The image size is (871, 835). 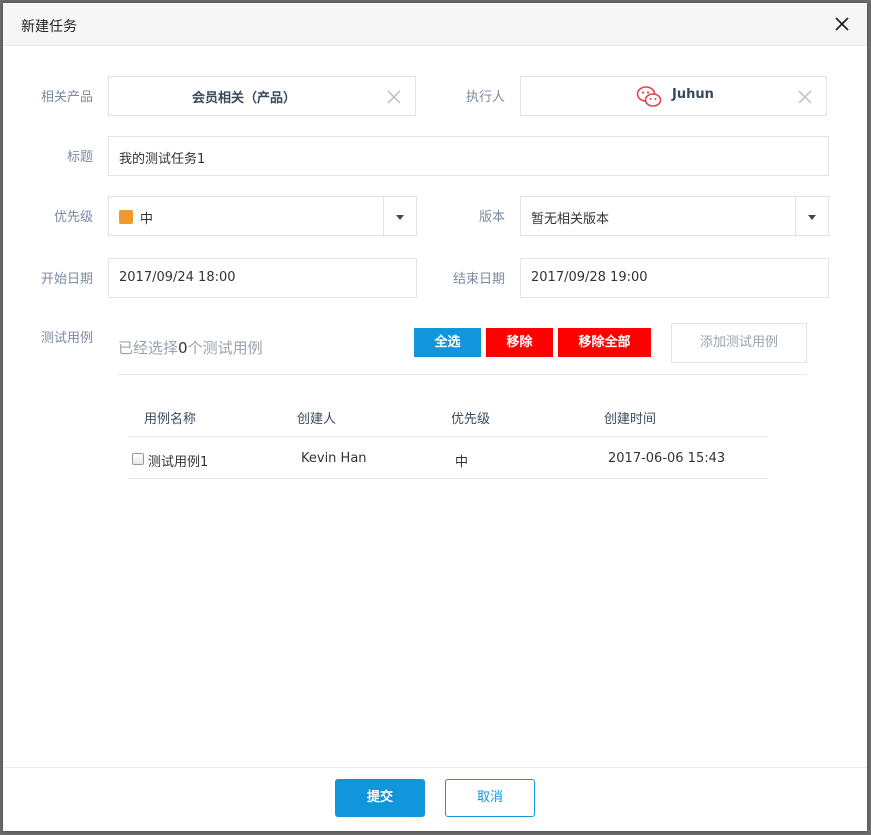 What do you see at coordinates (491, 217) in the screenshot?
I see `version-label: 版本` at bounding box center [491, 217].